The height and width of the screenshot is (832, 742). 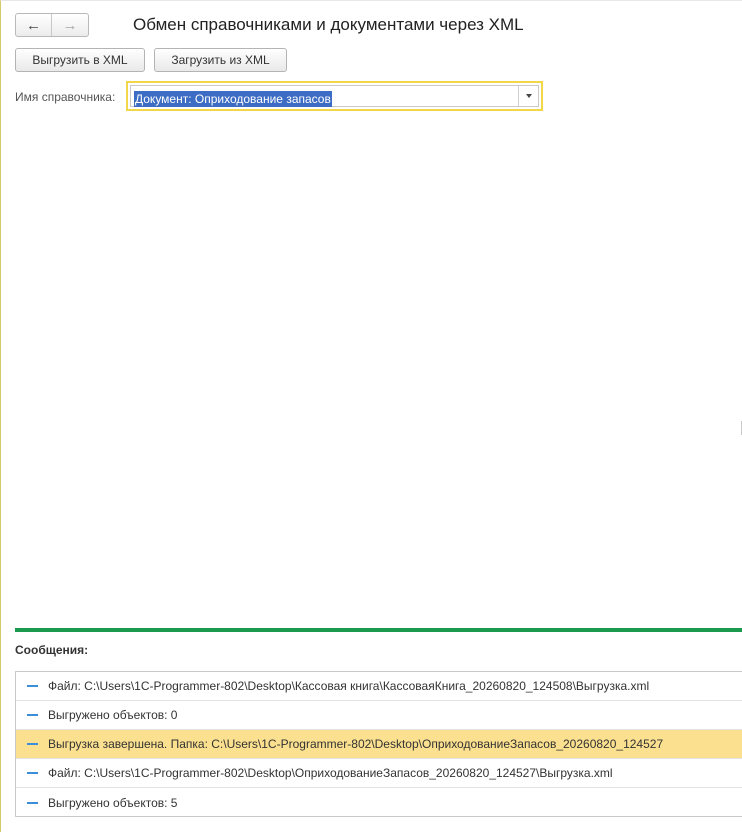 What do you see at coordinates (52, 650) in the screenshot?
I see `messages-header: Сообщения:` at bounding box center [52, 650].